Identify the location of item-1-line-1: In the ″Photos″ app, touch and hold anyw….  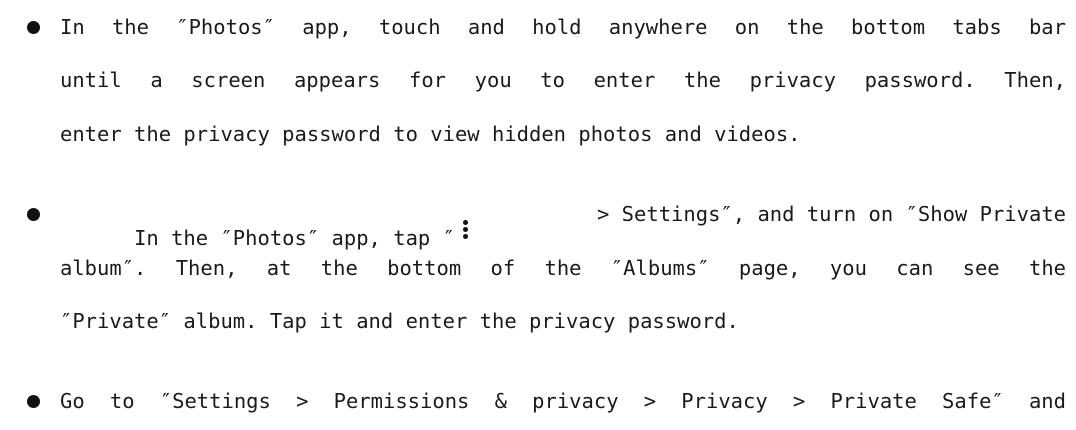
(563, 27).